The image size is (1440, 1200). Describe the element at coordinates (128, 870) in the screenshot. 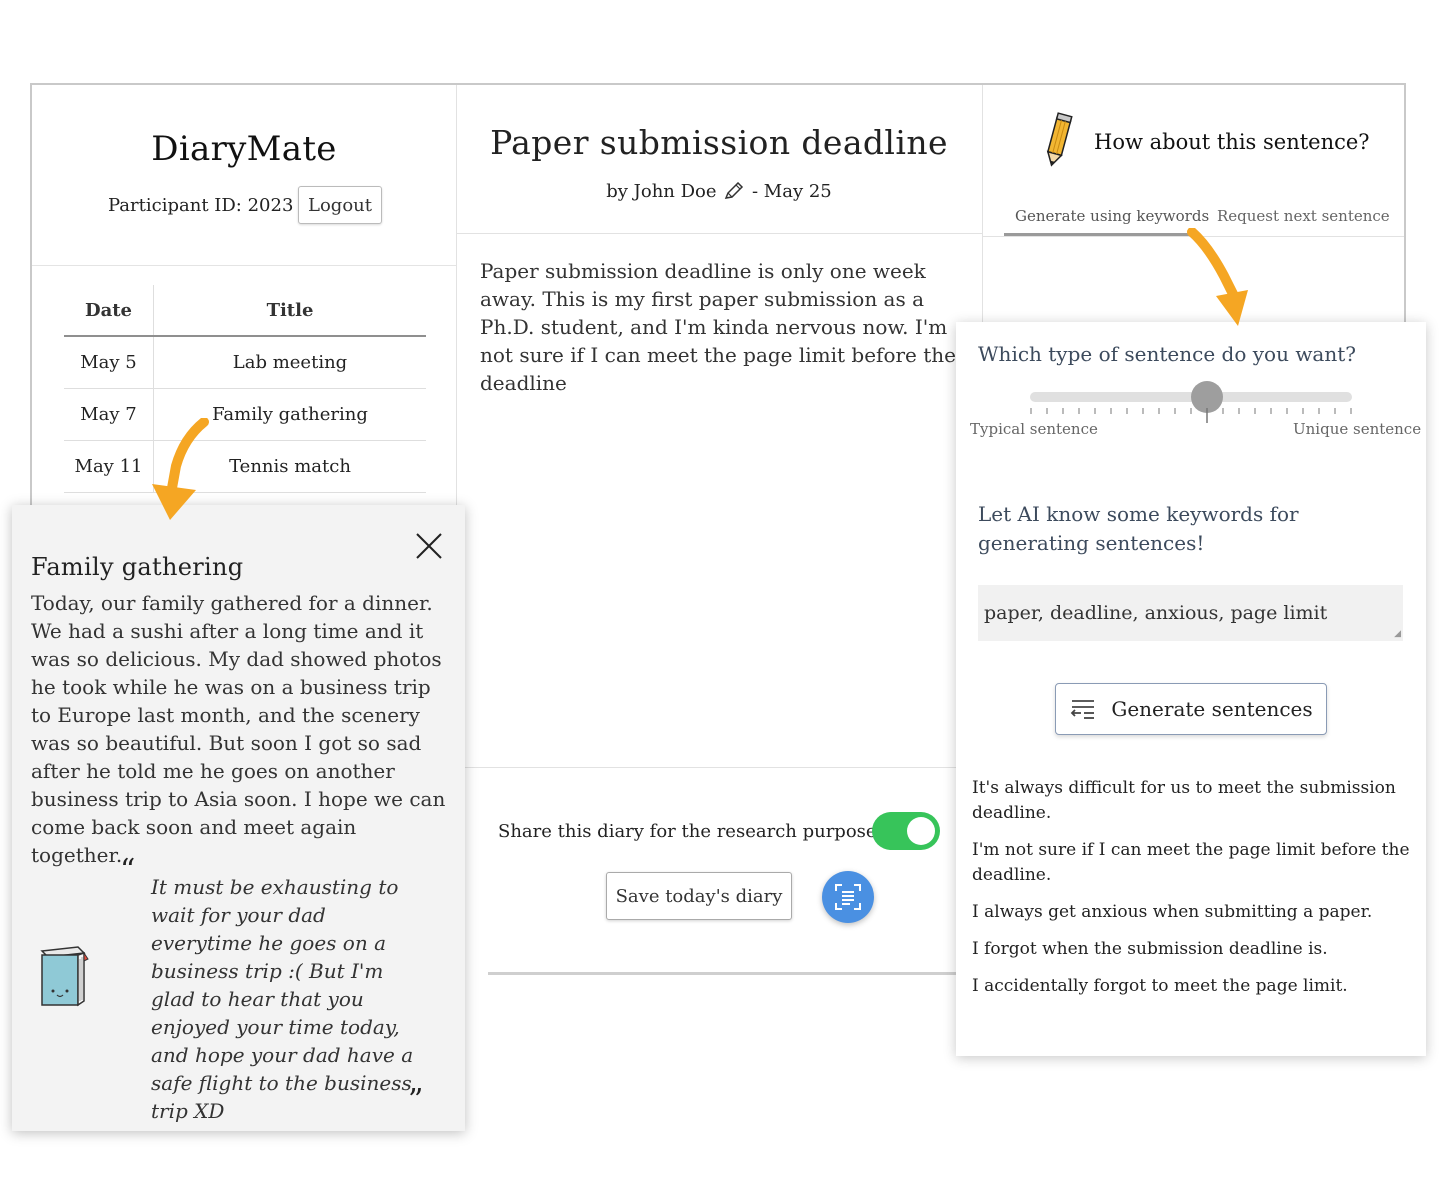

I see `quote-open-mark: “` at that location.